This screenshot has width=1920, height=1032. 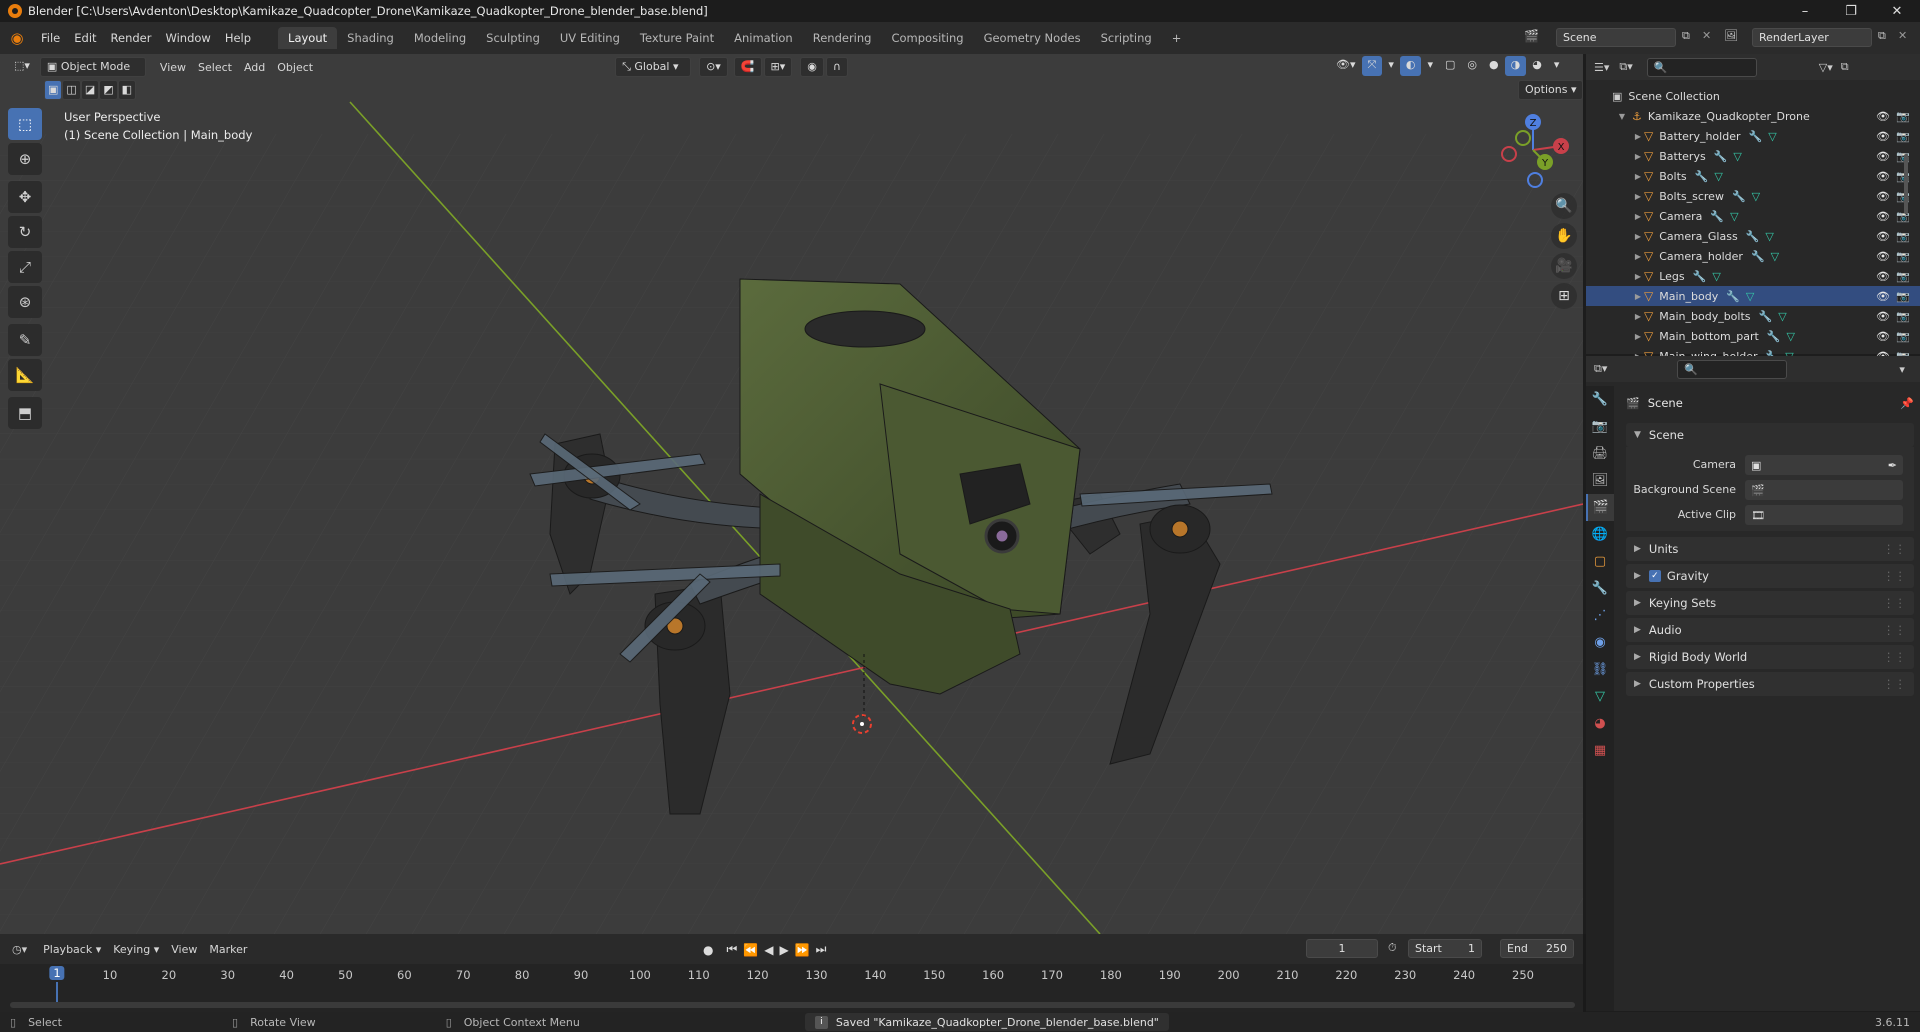 What do you see at coordinates (731, 949) in the screenshot?
I see `jump-start-icon: ⏮` at bounding box center [731, 949].